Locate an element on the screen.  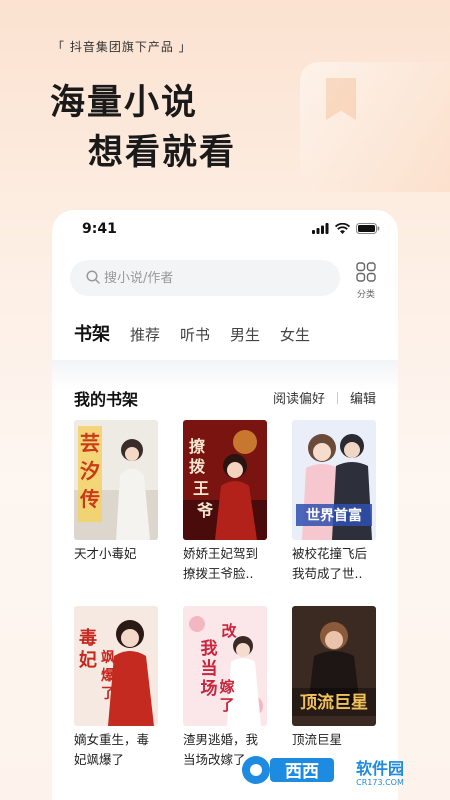
signal-icon is located at coordinates (320, 228).